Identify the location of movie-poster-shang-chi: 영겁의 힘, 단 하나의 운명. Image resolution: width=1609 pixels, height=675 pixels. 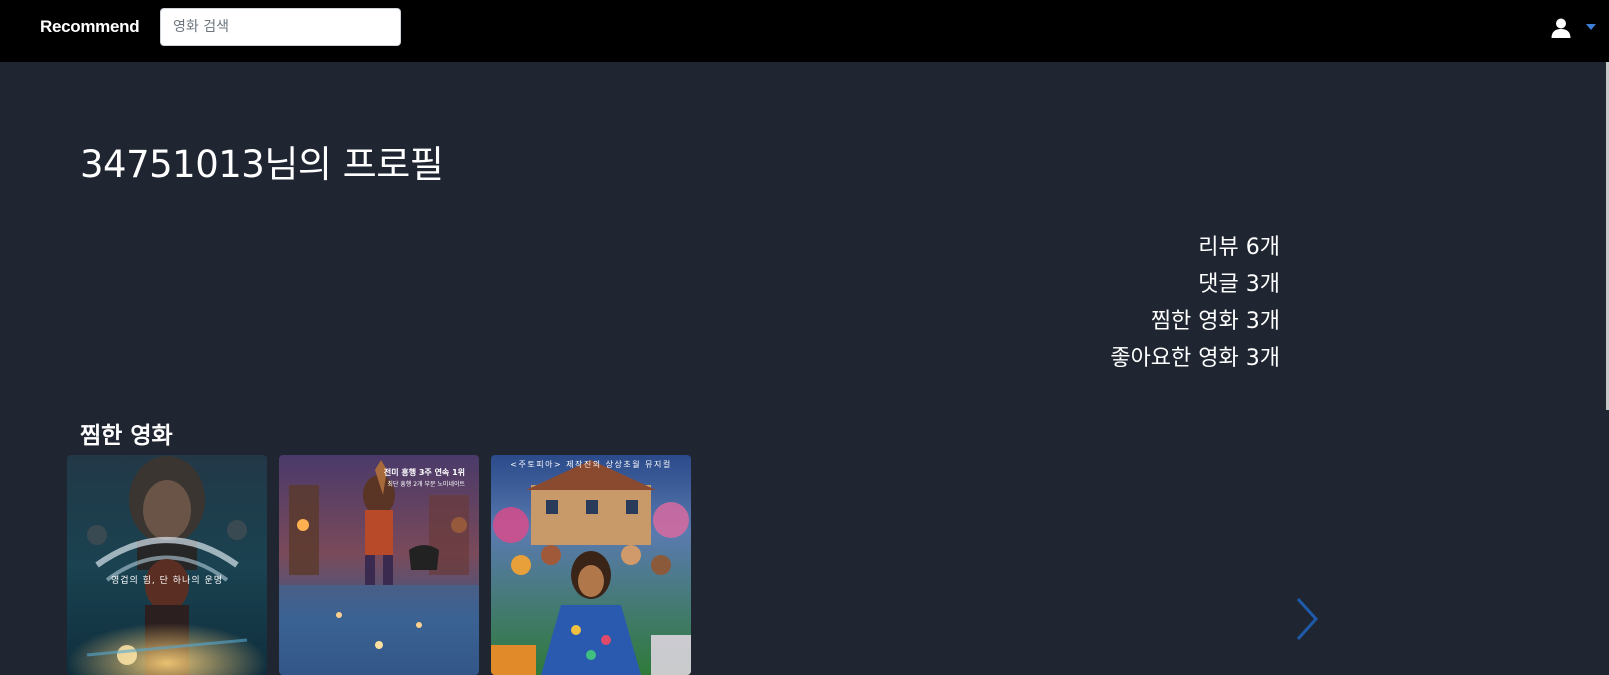
(167, 565).